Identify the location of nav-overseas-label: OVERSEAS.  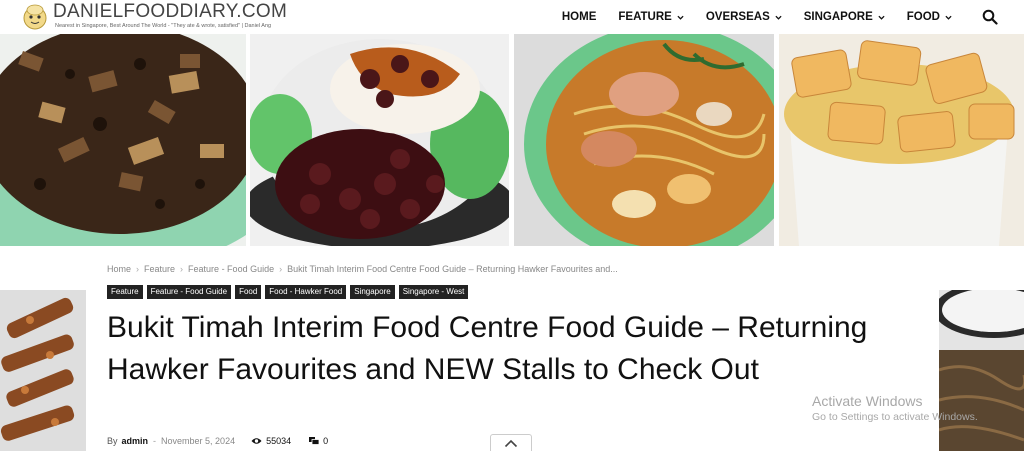
(737, 17).